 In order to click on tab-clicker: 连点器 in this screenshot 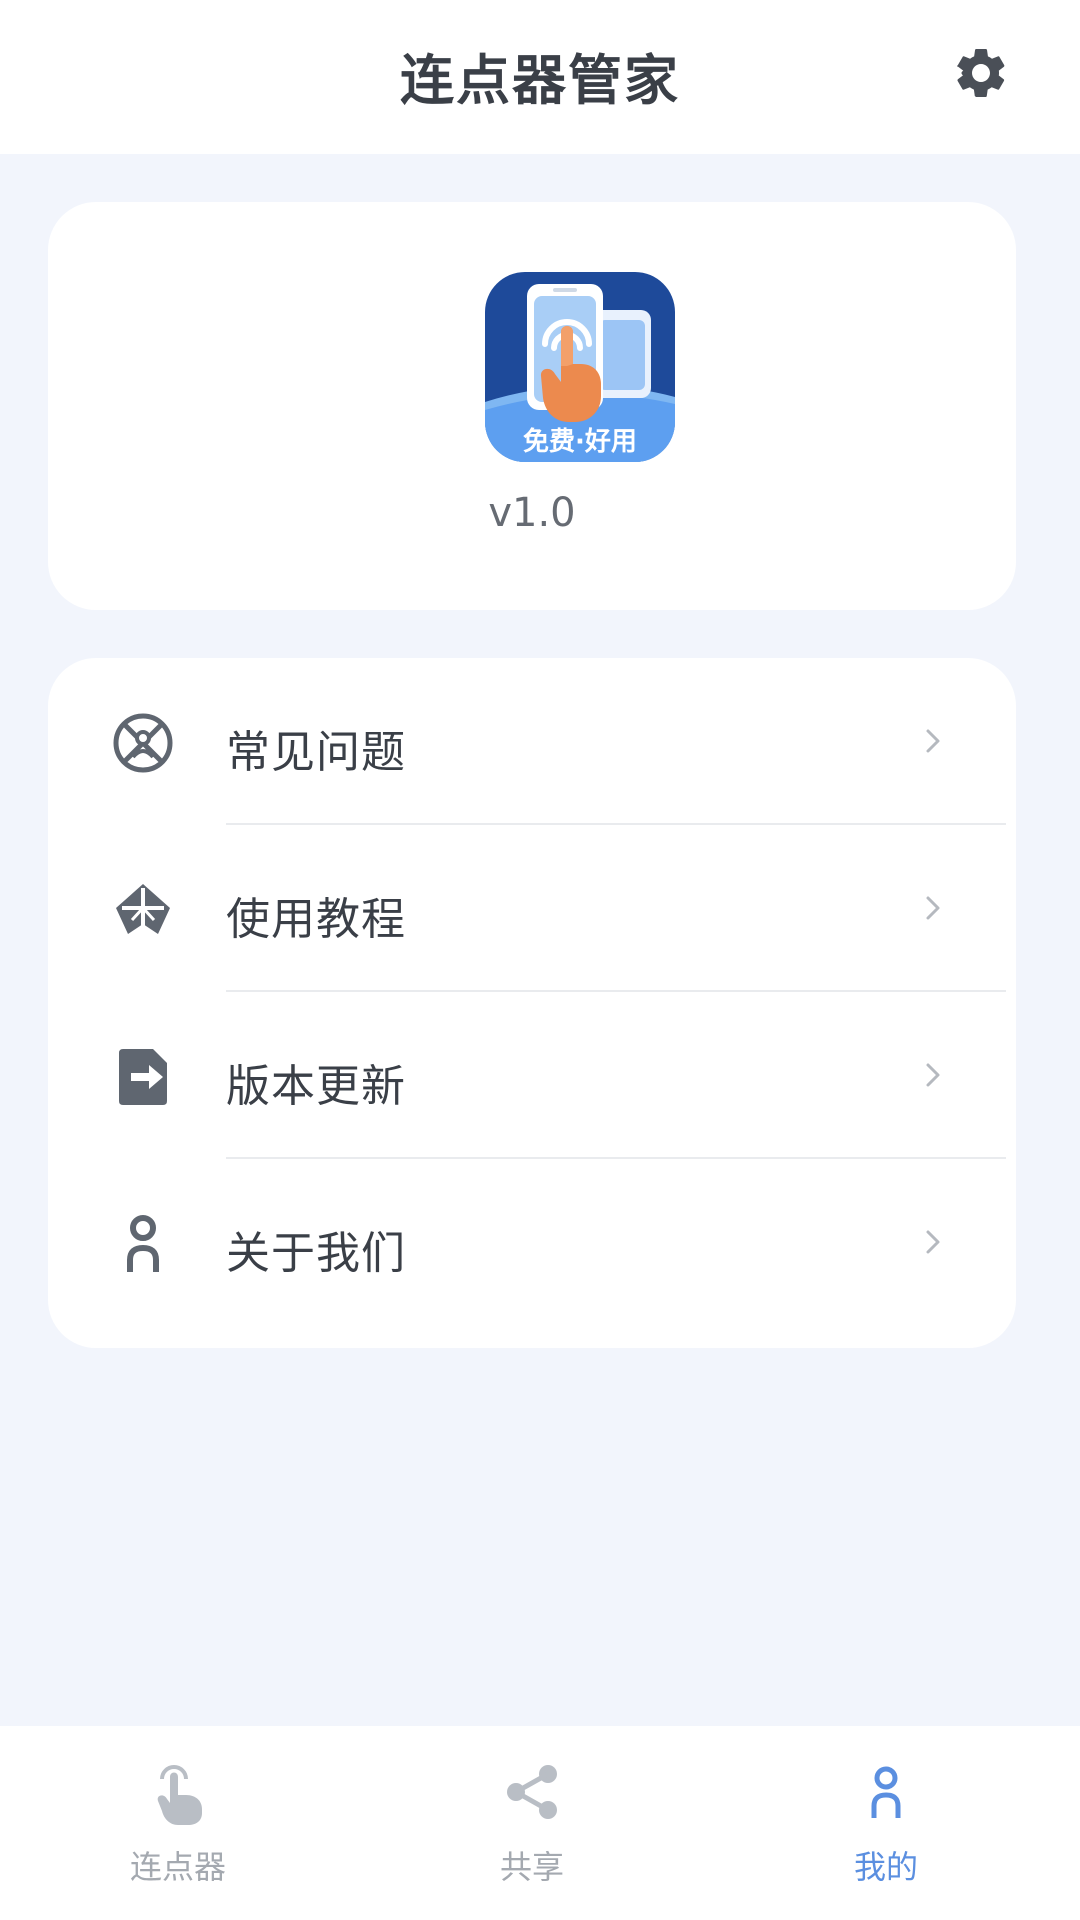, I will do `click(178, 1823)`.